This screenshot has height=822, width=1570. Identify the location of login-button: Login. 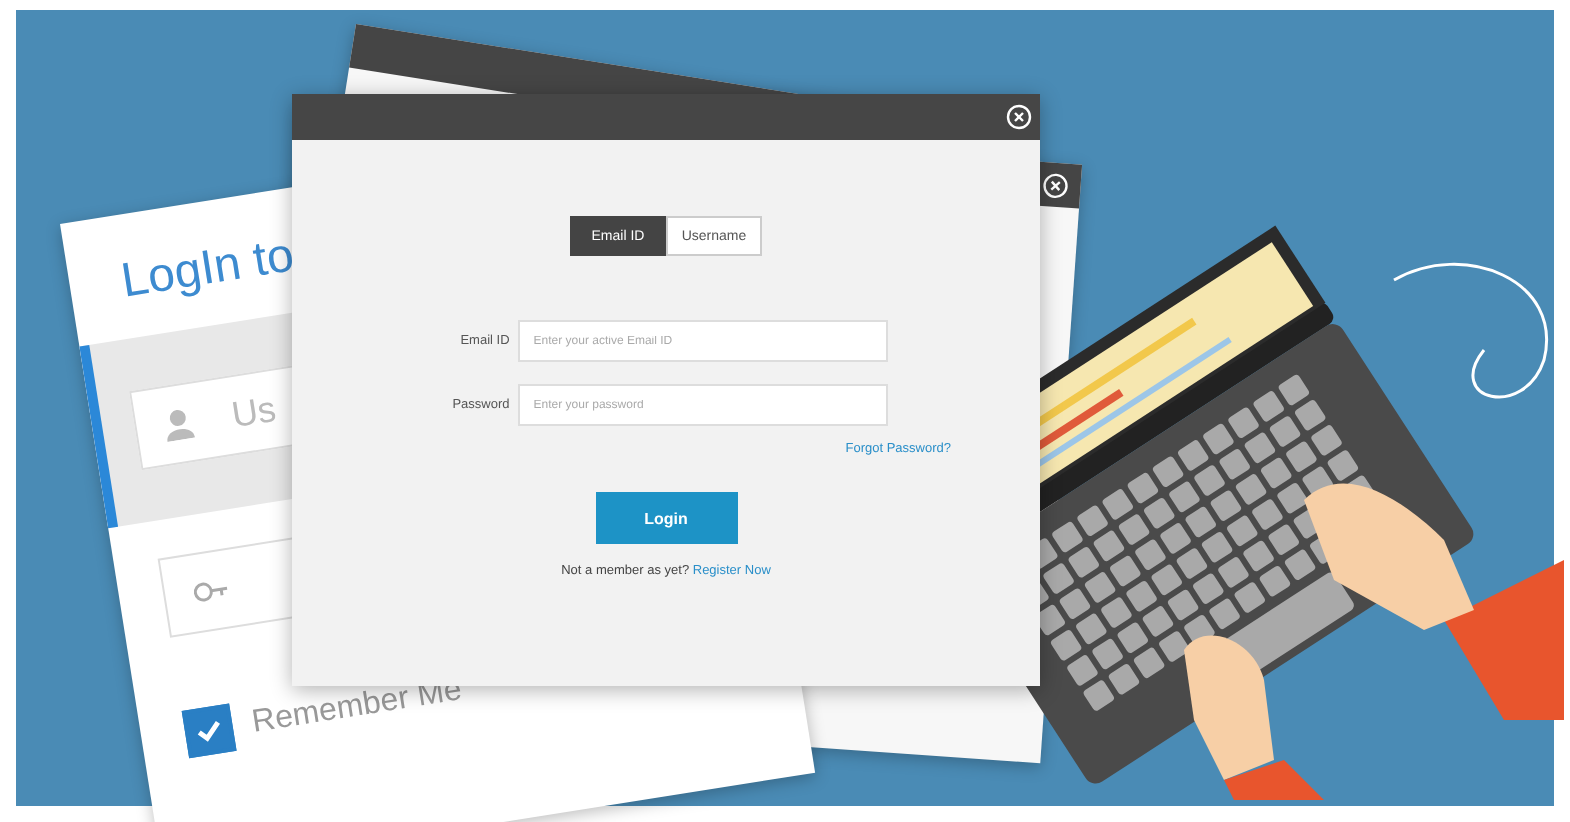
(666, 518).